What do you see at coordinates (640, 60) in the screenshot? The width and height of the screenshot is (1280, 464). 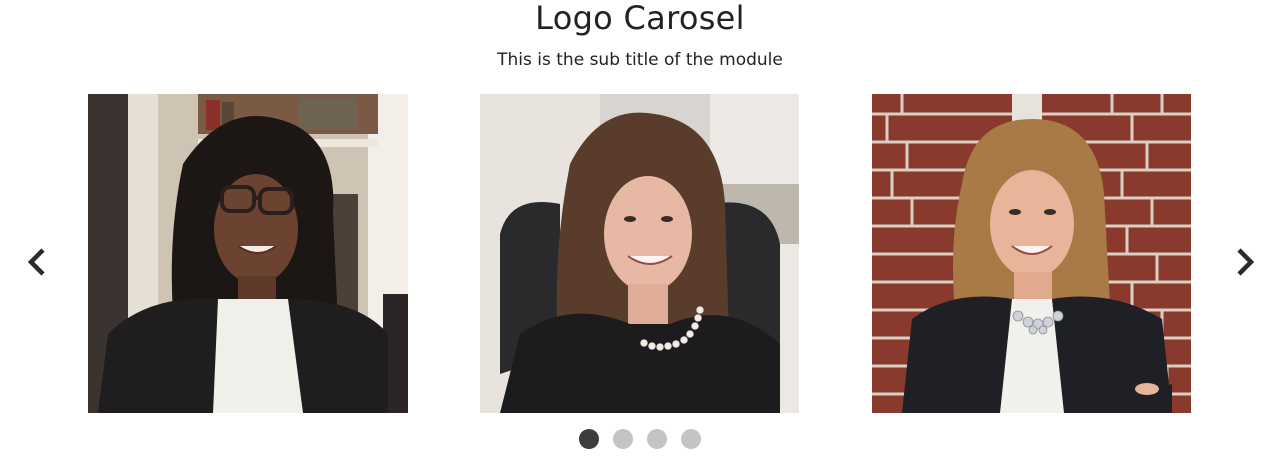 I see `module-subtitle: This is the sub title of the module` at bounding box center [640, 60].